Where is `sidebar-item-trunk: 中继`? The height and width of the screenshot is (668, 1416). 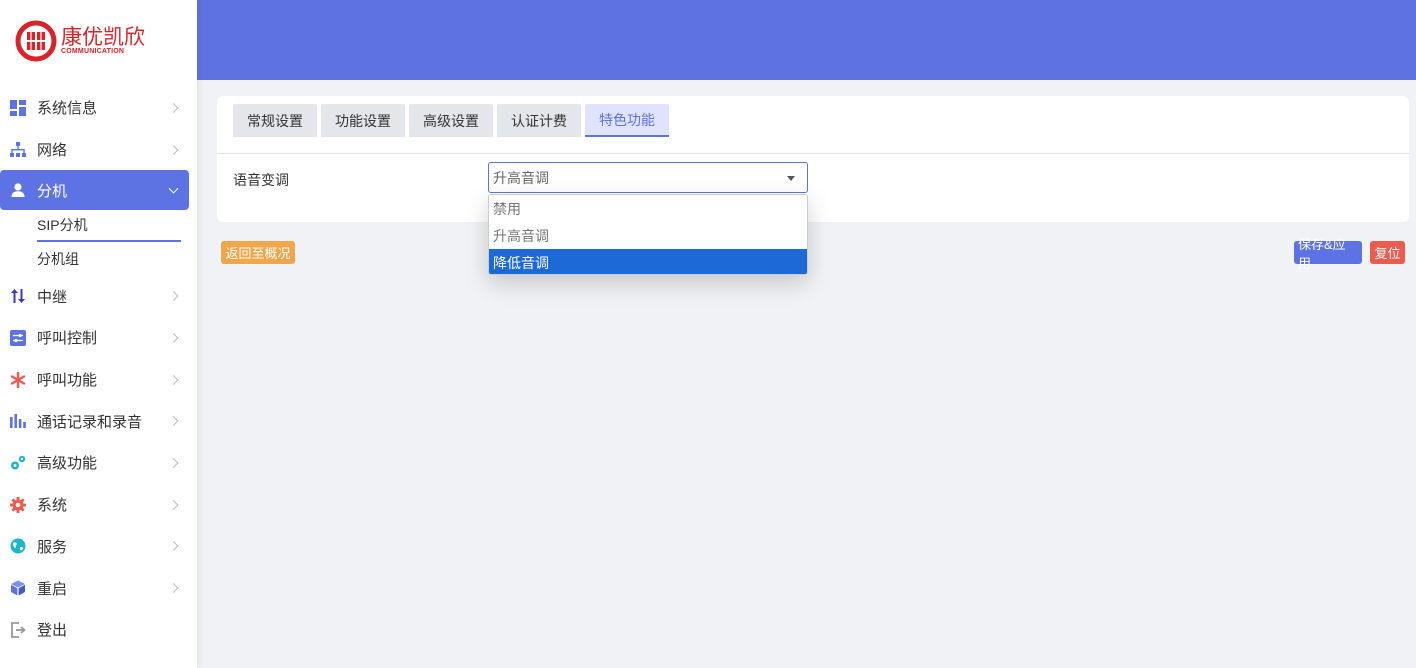 sidebar-item-trunk: 中继 is located at coordinates (98, 296).